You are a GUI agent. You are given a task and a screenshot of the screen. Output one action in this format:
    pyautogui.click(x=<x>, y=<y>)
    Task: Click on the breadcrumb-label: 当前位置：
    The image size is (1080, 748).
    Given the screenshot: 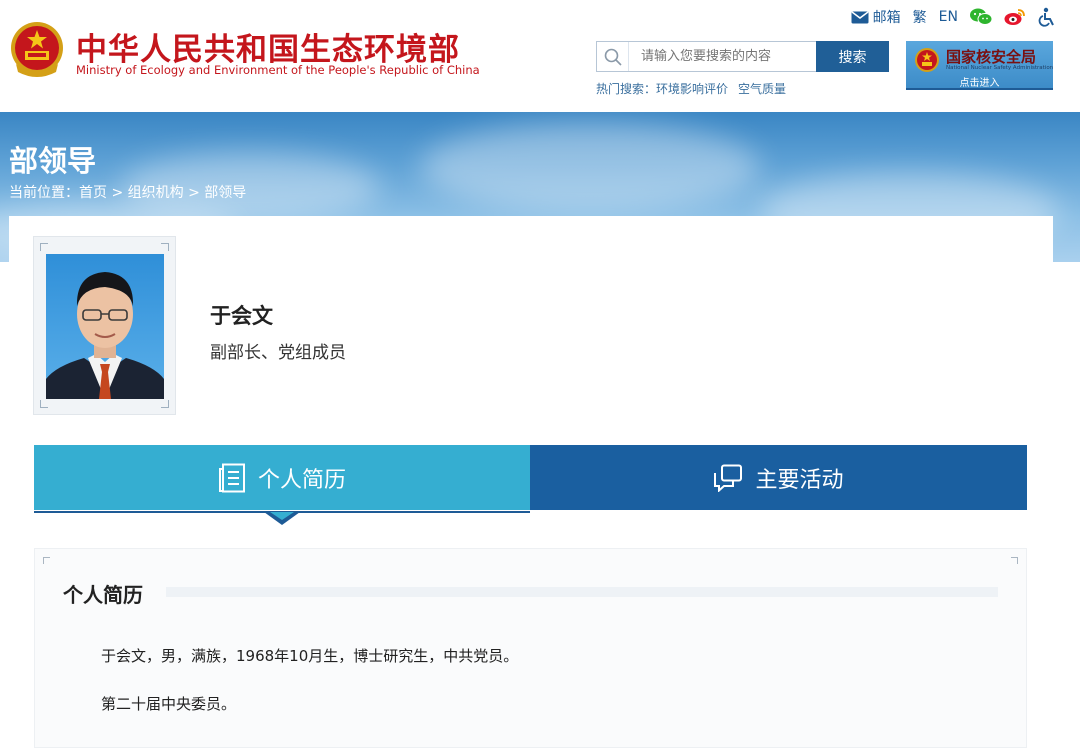 What is the action you would take?
    pyautogui.click(x=44, y=193)
    